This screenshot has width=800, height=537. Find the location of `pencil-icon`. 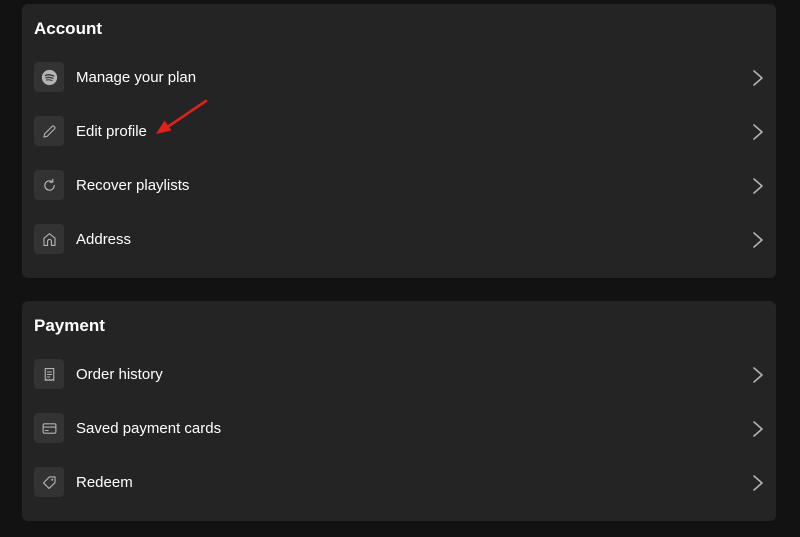

pencil-icon is located at coordinates (49, 131).